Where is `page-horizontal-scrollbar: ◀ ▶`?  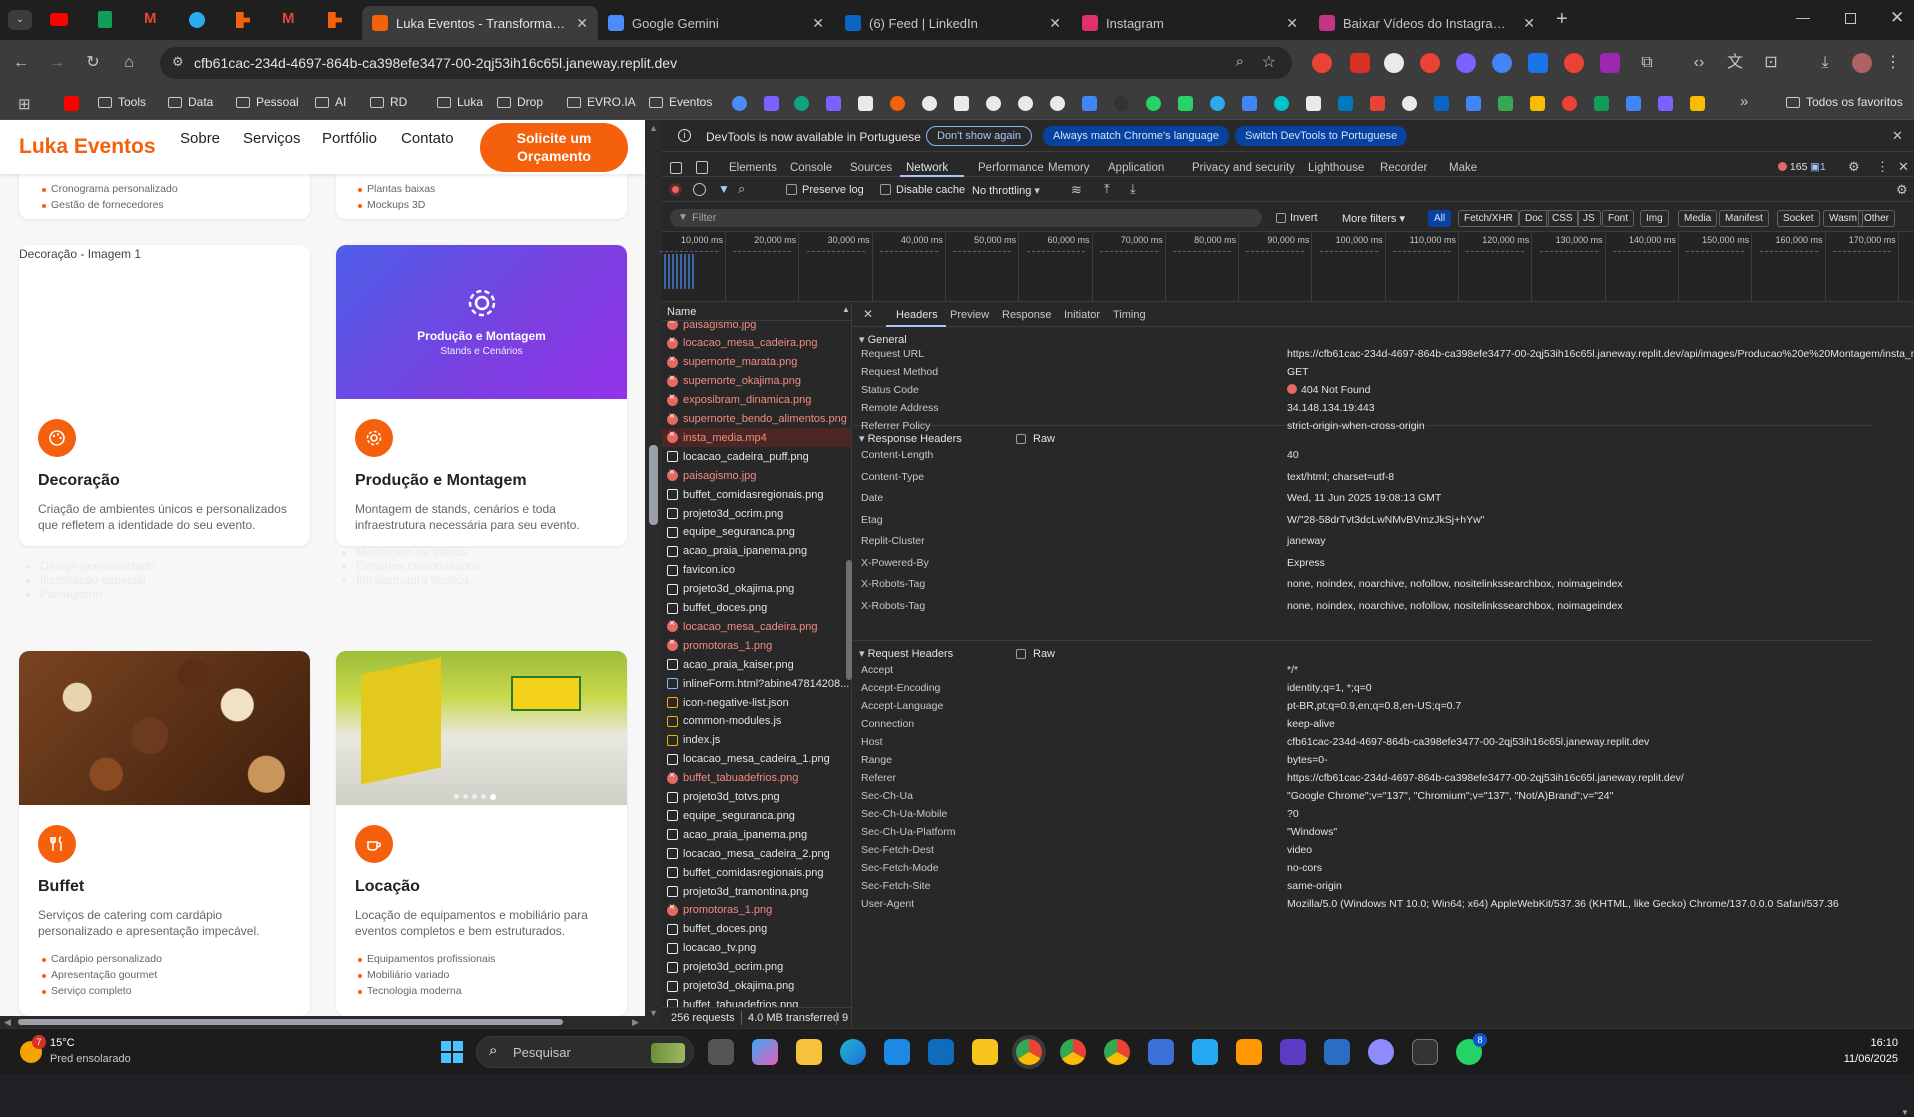
page-horizontal-scrollbar: ◀ ▶ is located at coordinates (322, 1022).